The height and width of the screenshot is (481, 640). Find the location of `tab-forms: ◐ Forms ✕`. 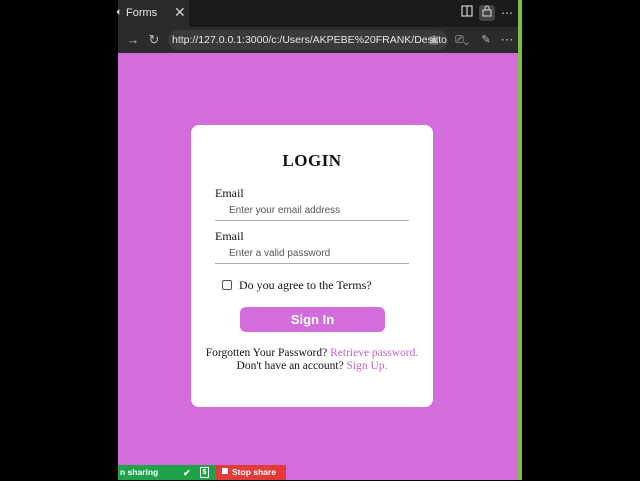

tab-forms: ◐ Forms ✕ is located at coordinates (152, 13).